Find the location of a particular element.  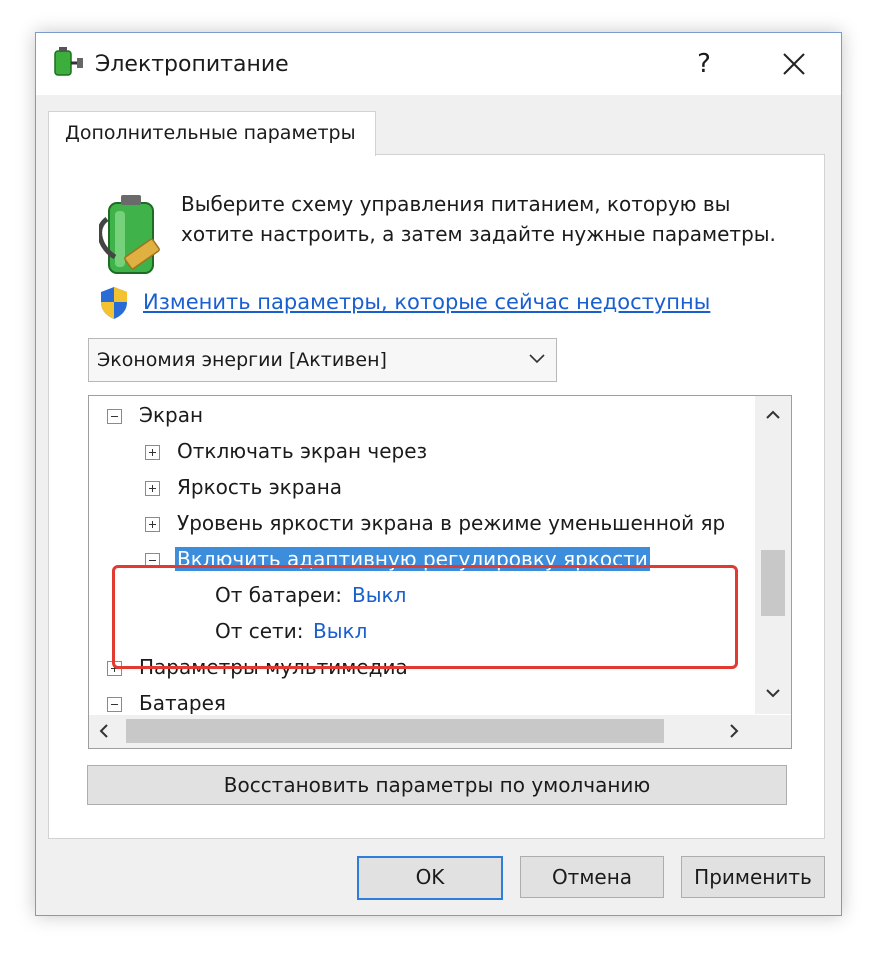

on-battery-value: Выкл is located at coordinates (379, 595).